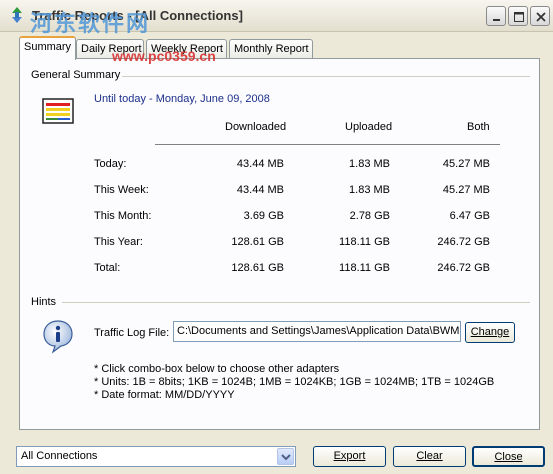 Image resolution: width=553 pixels, height=474 pixels. I want to click on title-bar: Traffic Reports - [All Connections], so click(276, 16).